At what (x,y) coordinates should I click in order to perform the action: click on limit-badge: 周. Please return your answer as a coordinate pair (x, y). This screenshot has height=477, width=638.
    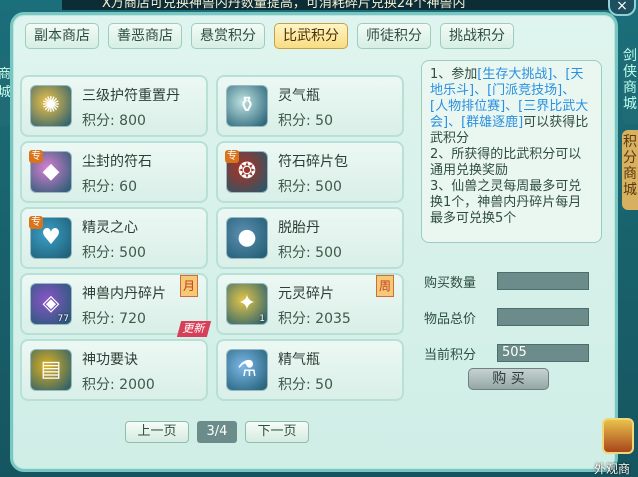
    Looking at the image, I should click on (385, 286).